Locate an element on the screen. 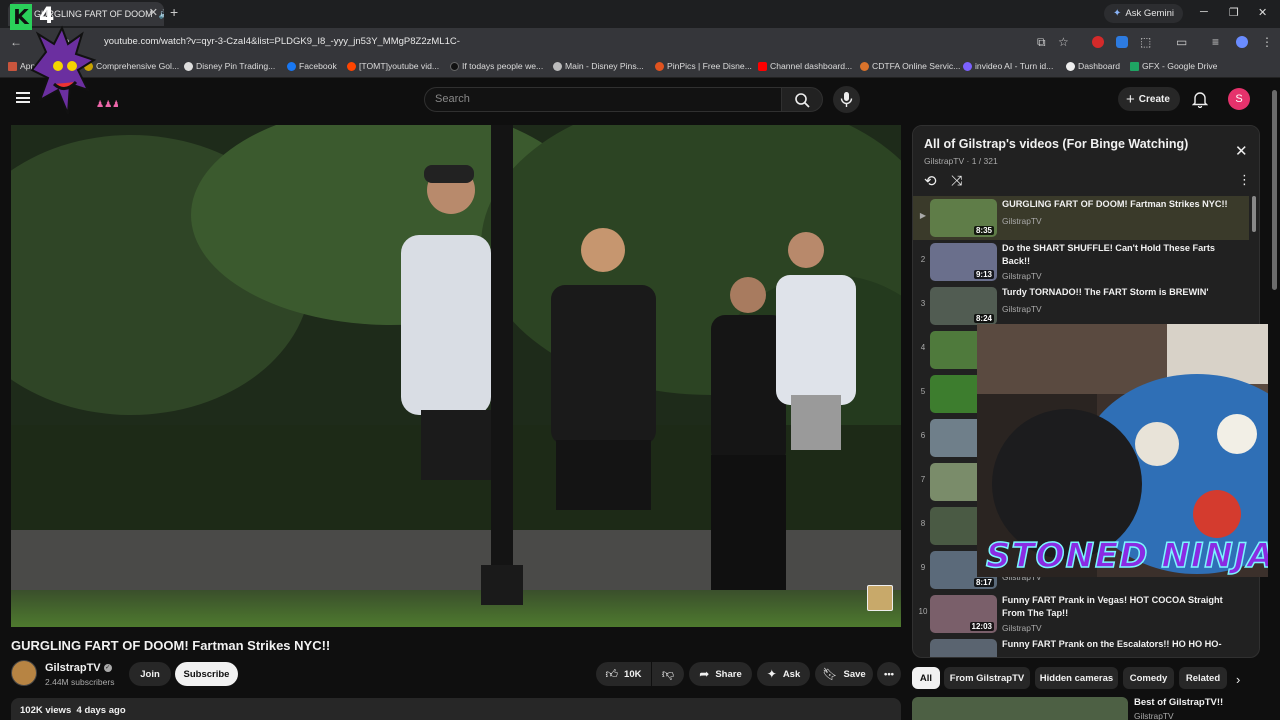 This screenshot has height=720, width=1280. ask-button: ✦ Ask is located at coordinates (783, 674).